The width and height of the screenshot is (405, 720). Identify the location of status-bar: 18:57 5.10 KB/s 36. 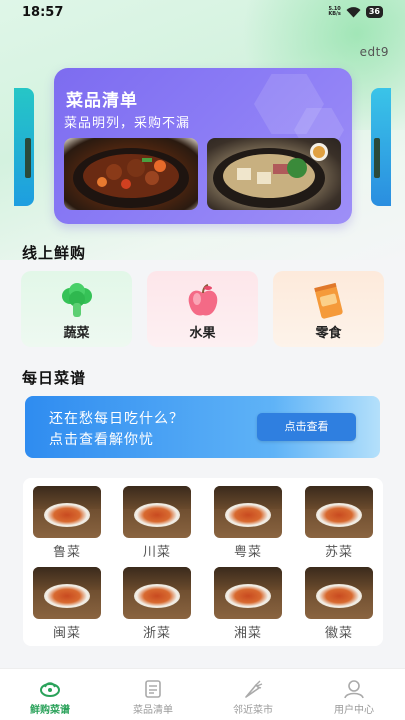
(202, 13).